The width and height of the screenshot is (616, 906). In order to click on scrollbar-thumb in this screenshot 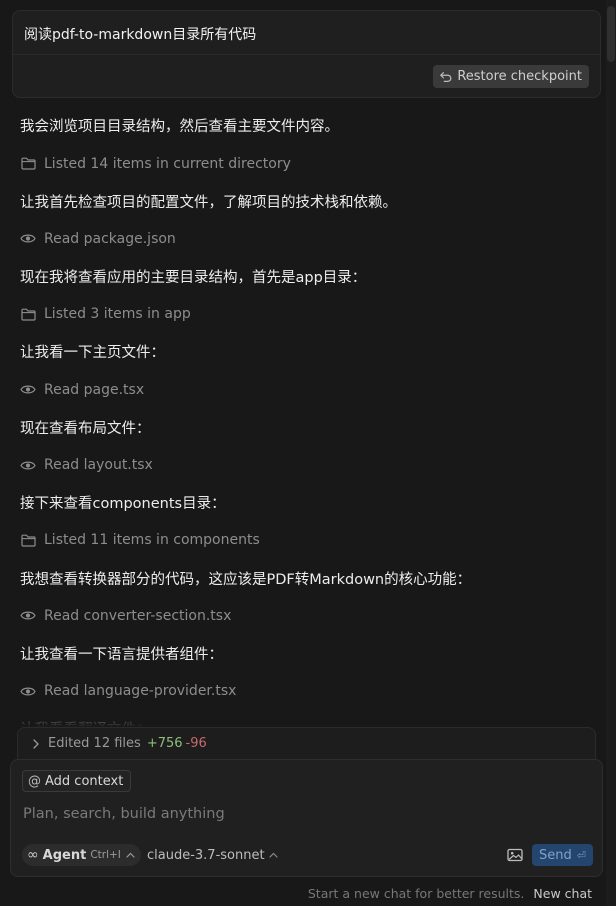, I will do `click(611, 34)`.